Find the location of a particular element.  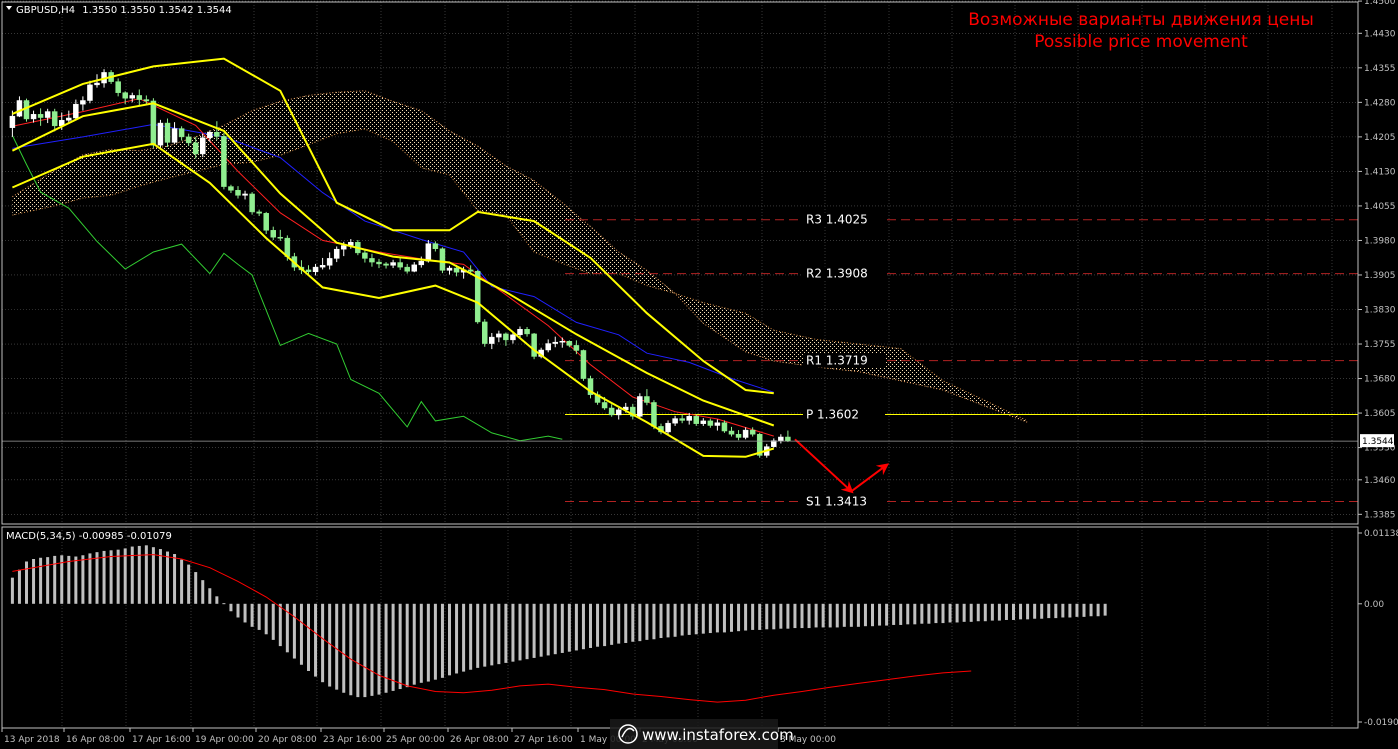

price-tick-label: 1.4430 is located at coordinates (1380, 34).